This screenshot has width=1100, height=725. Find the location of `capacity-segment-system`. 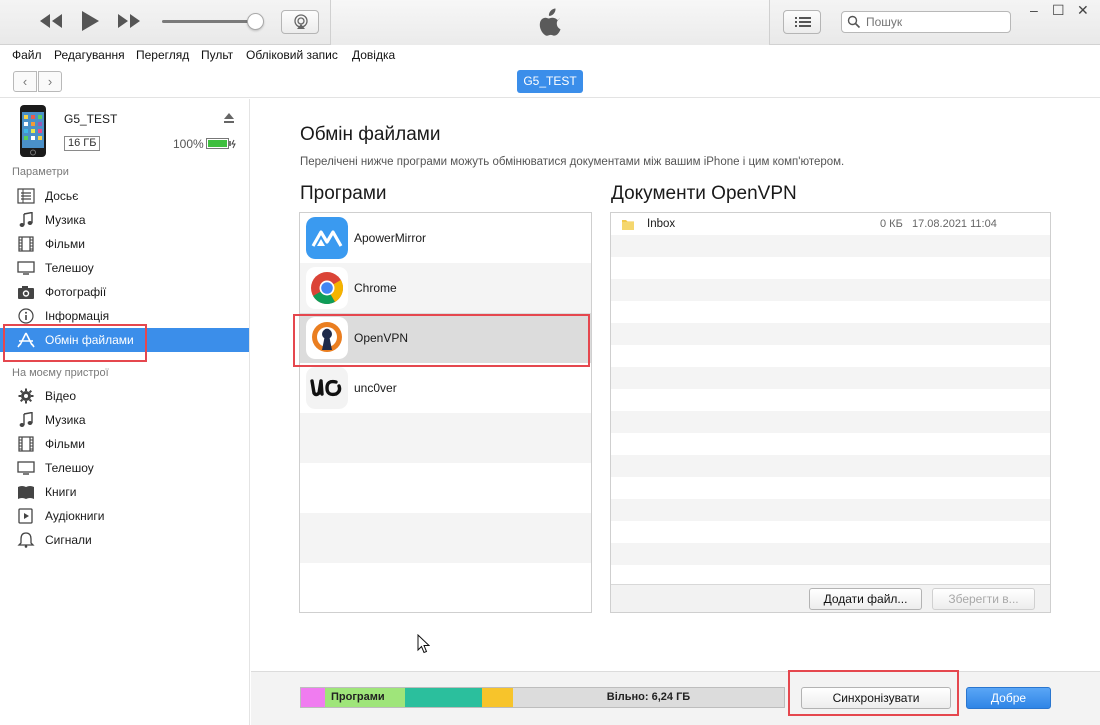

capacity-segment-system is located at coordinates (497, 697).